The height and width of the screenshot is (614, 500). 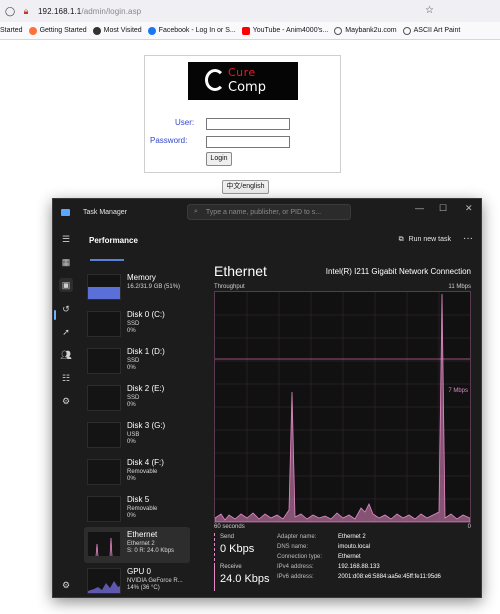 I want to click on perf-item-disk3: Disk 3 (G:) USB 0%, so click(x=137, y=436).